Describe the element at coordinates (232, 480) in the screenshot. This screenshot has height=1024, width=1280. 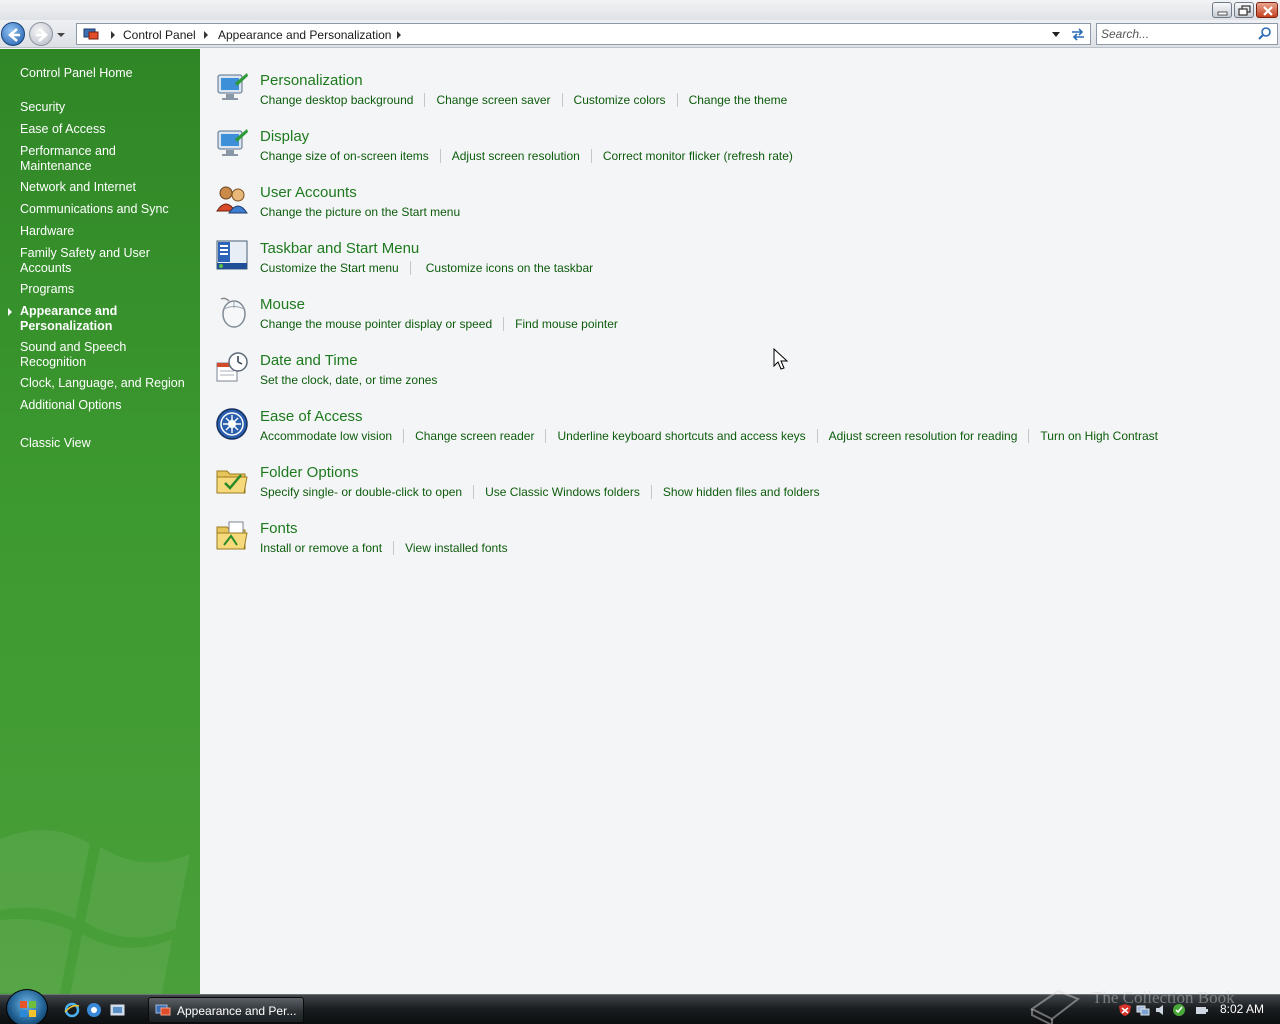
I see `folder-options-icon` at that location.